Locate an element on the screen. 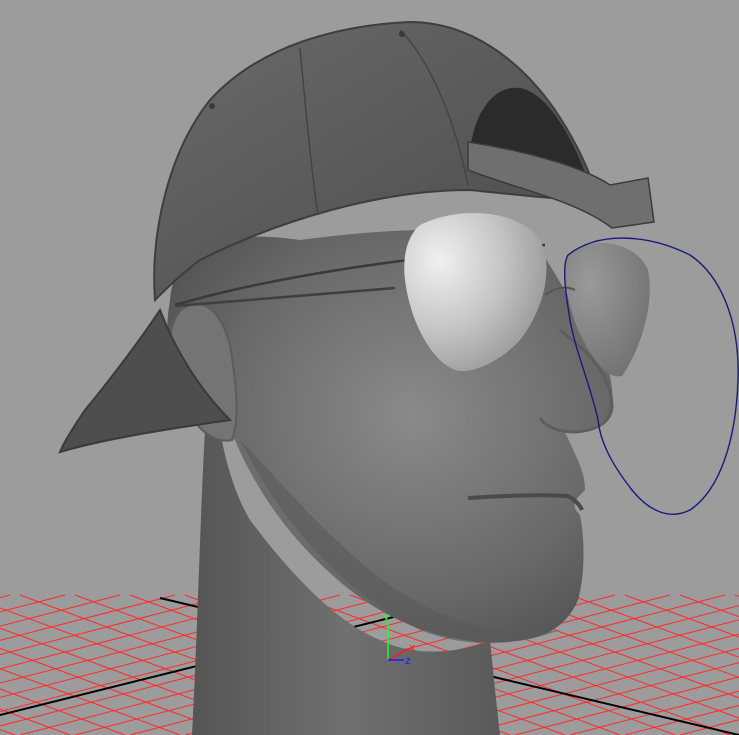  axis-label-z: z is located at coordinates (408, 660).